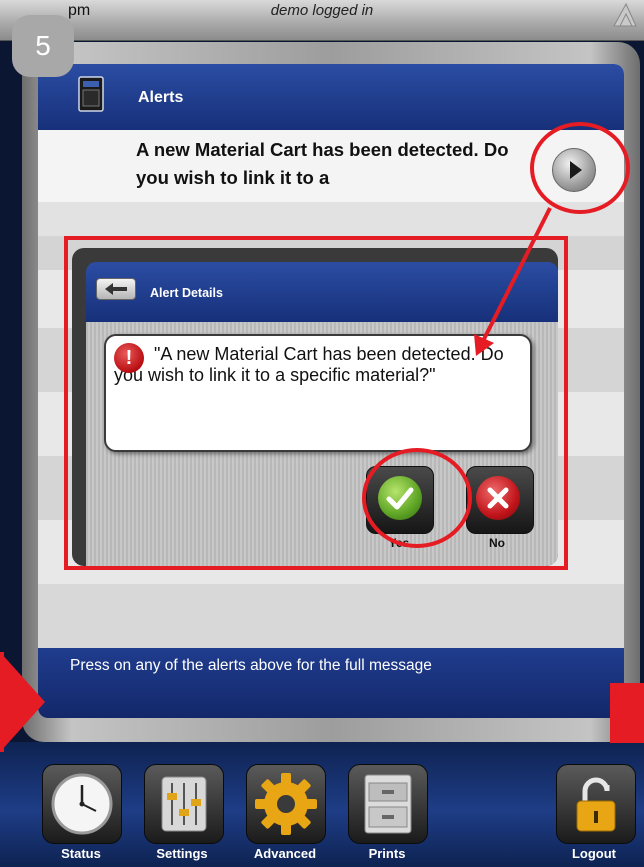  What do you see at coordinates (387, 853) in the screenshot?
I see `prints-label: Prints` at bounding box center [387, 853].